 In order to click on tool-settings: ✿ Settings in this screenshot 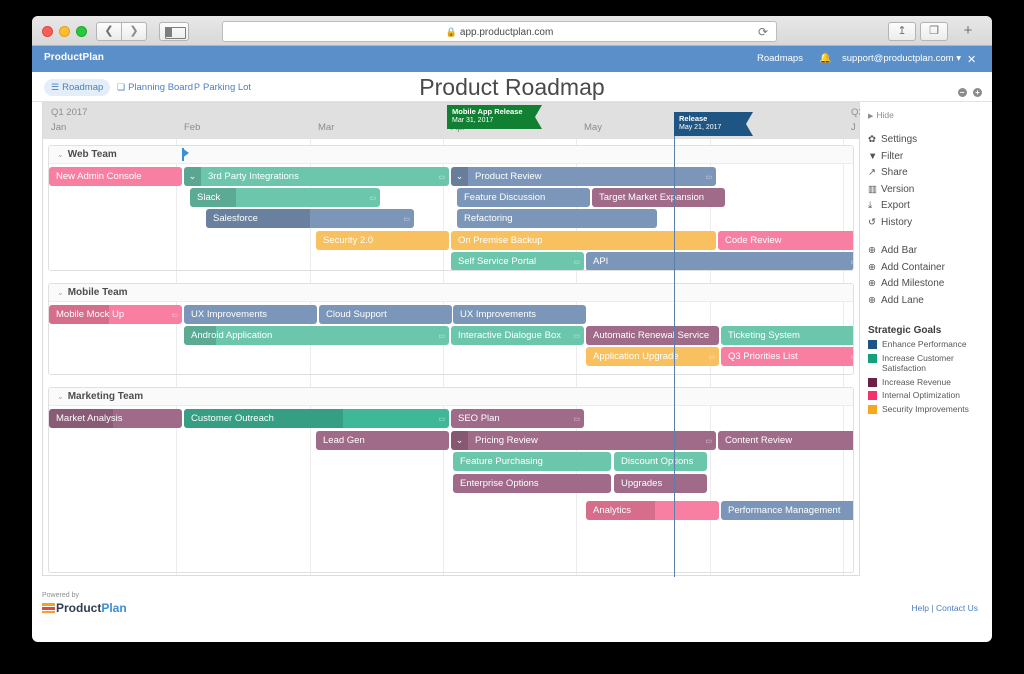, I will do `click(930, 140)`.